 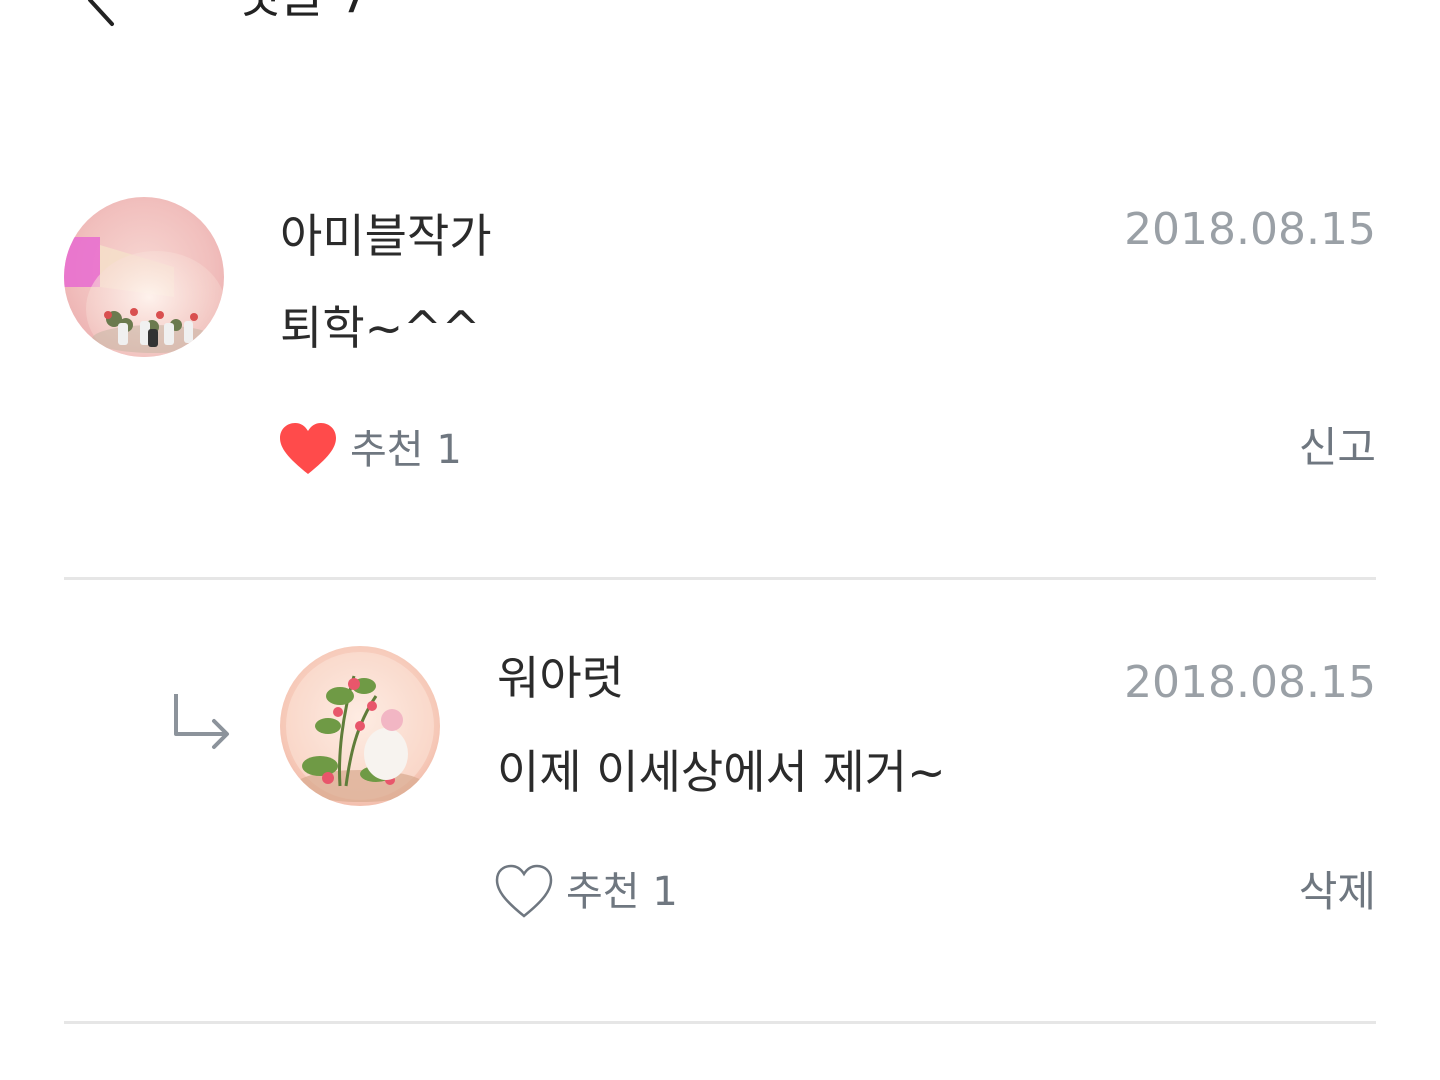 I want to click on heart-filled-icon, so click(x=308, y=448).